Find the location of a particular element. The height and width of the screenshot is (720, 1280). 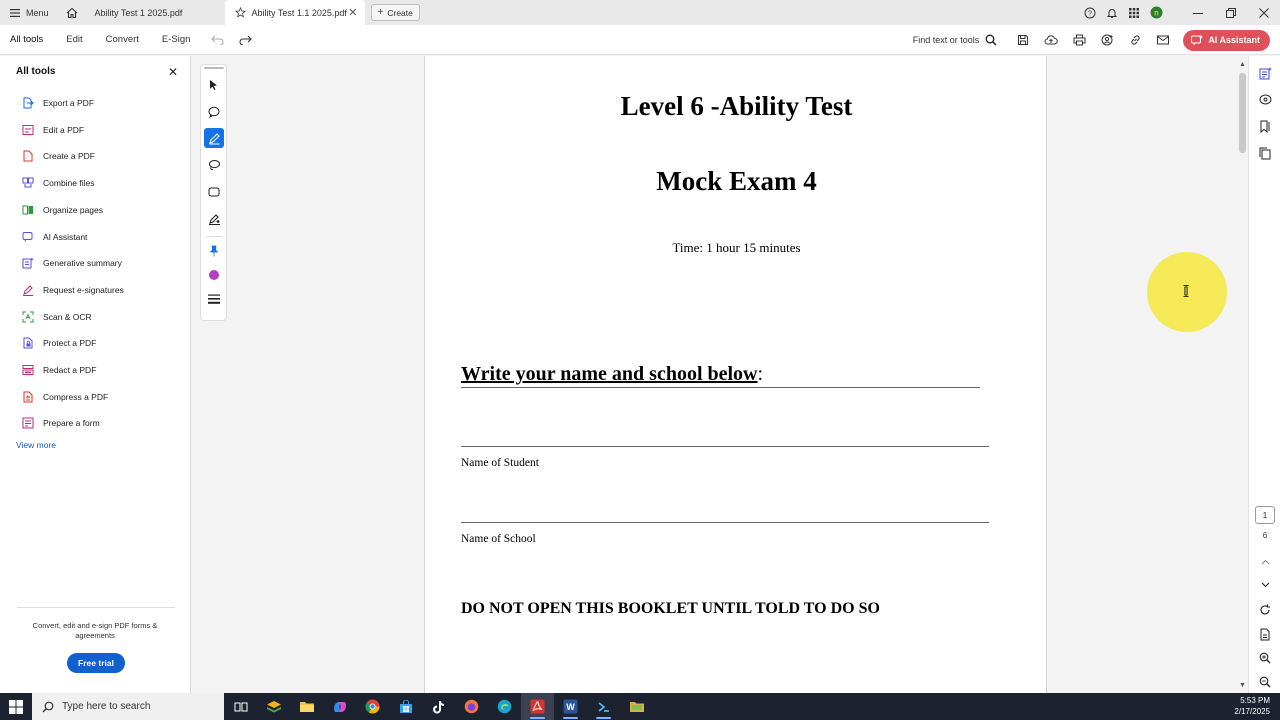

tool-item-ai-assistant: AI Assistant is located at coordinates (54, 237).